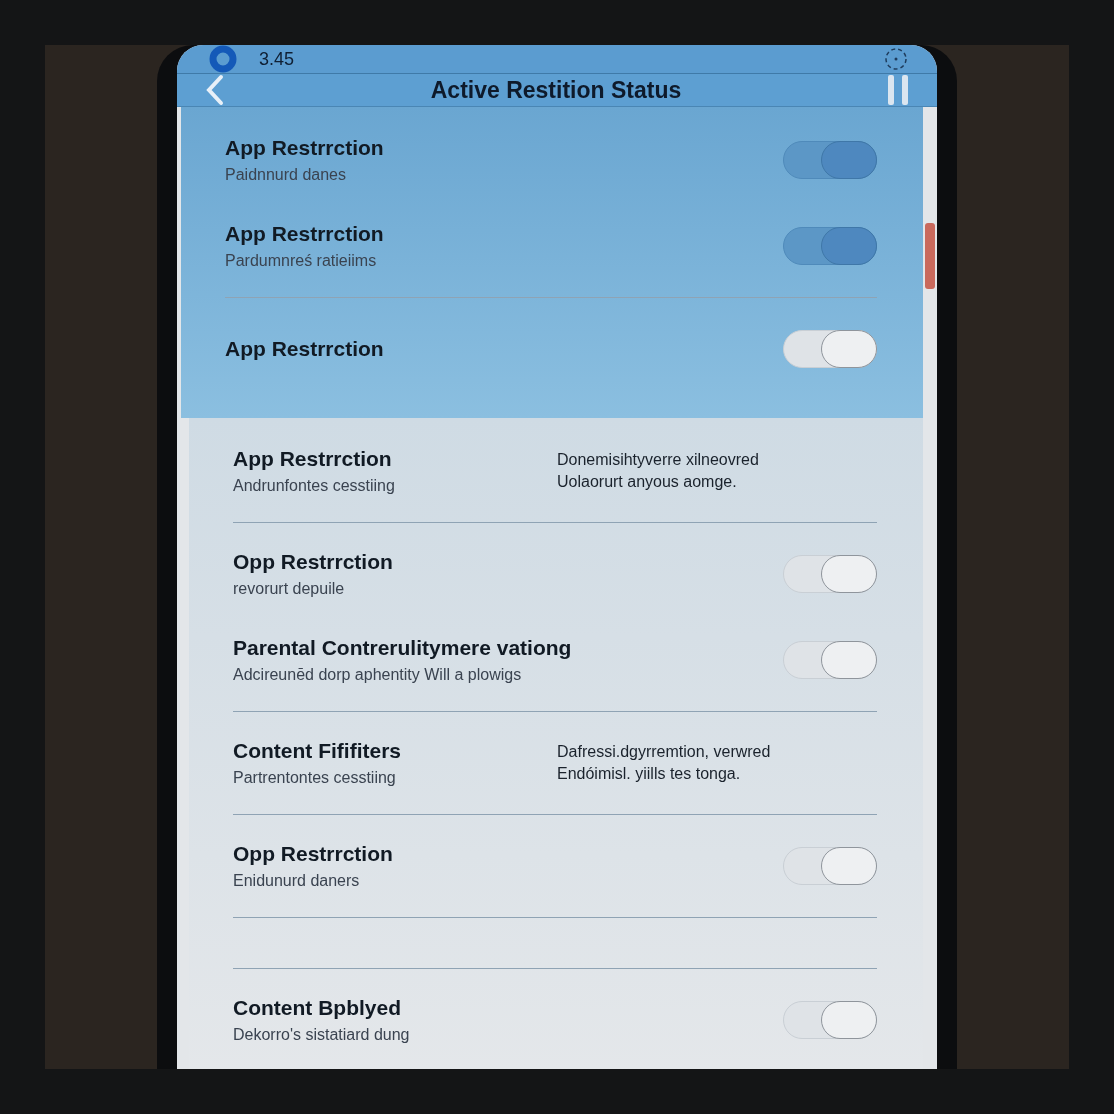 Image resolution: width=1114 pixels, height=1114 pixels. I want to click on setting-note: Donemisihtyverre xilneovred, so click(658, 460).